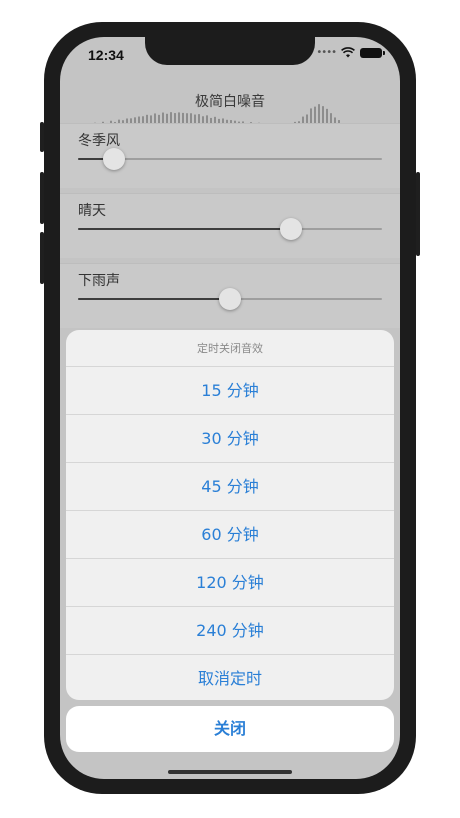 This screenshot has width=460, height=818. I want to click on cancel-timer-option: 取消定时, so click(230, 677).